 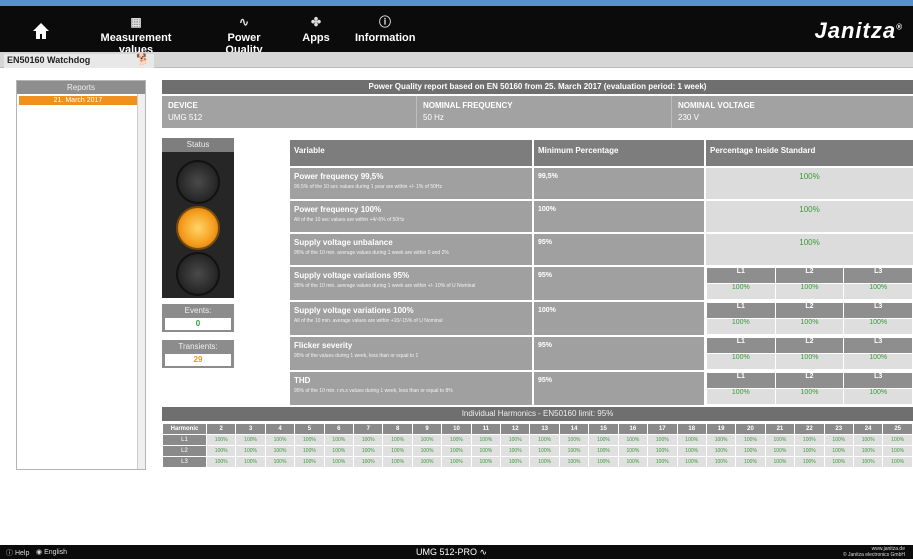 What do you see at coordinates (39, 552) in the screenshot?
I see `globe-icon: ◉` at bounding box center [39, 552].